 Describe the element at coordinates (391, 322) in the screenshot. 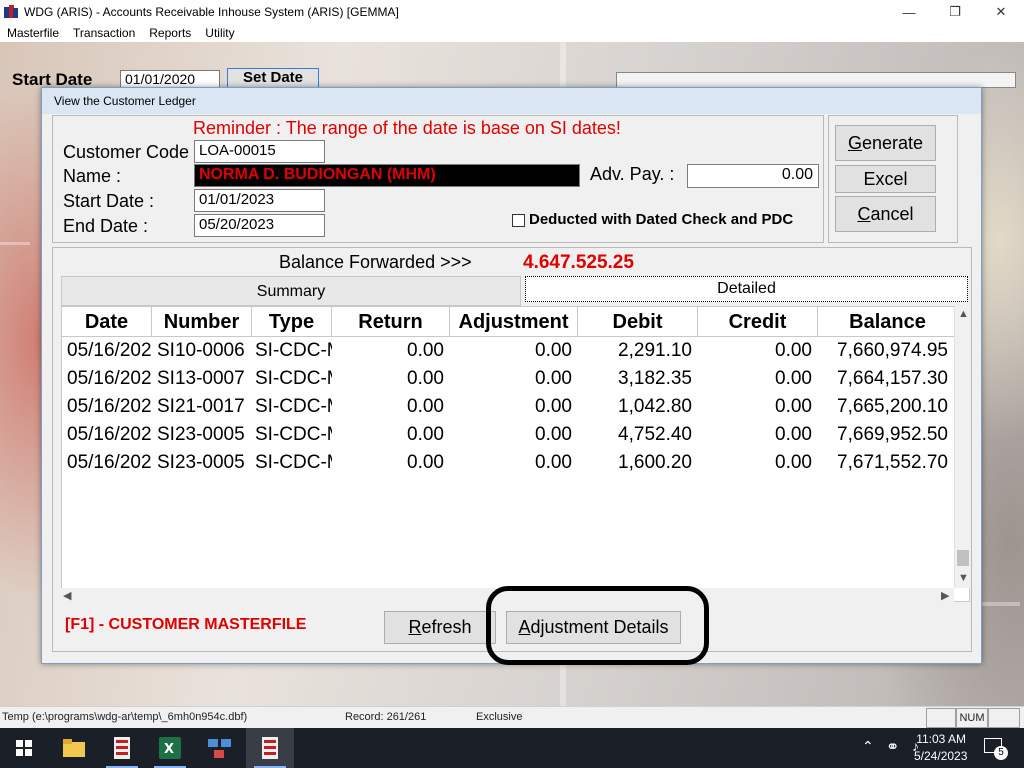

I see `column-header-return: Return` at that location.